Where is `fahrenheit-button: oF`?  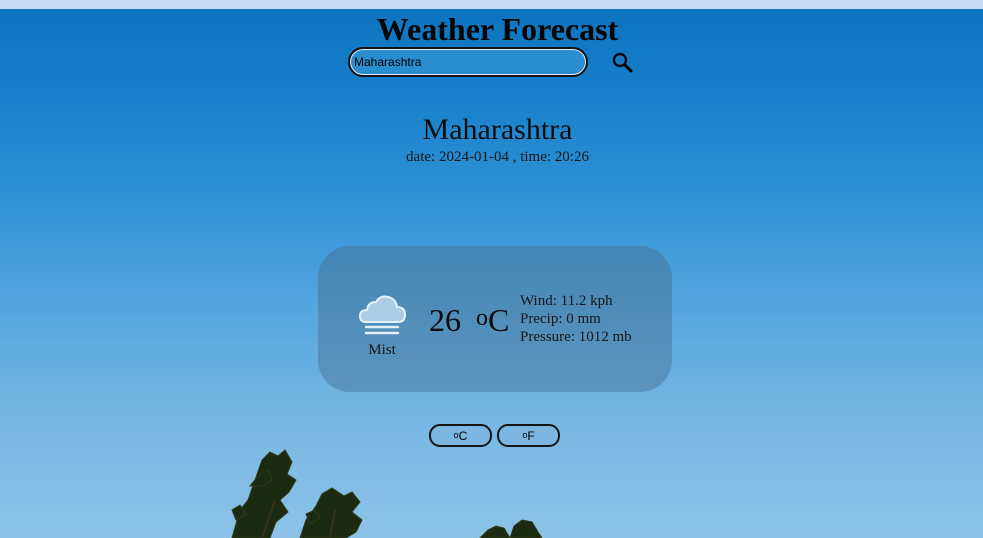 fahrenheit-button: oF is located at coordinates (528, 435).